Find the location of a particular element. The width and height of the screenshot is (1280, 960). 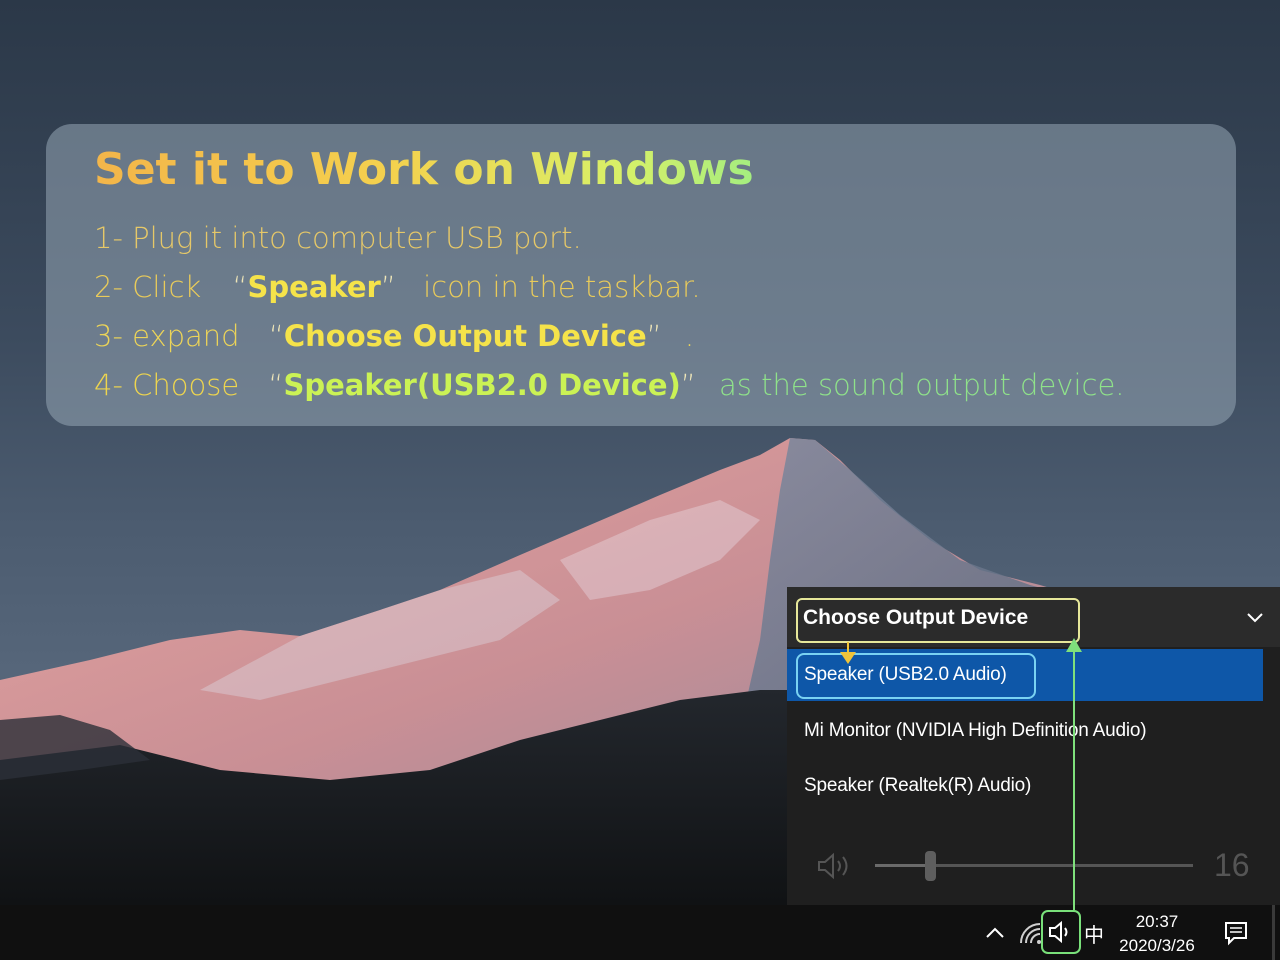

chevron-up-icon is located at coordinates (995, 932).